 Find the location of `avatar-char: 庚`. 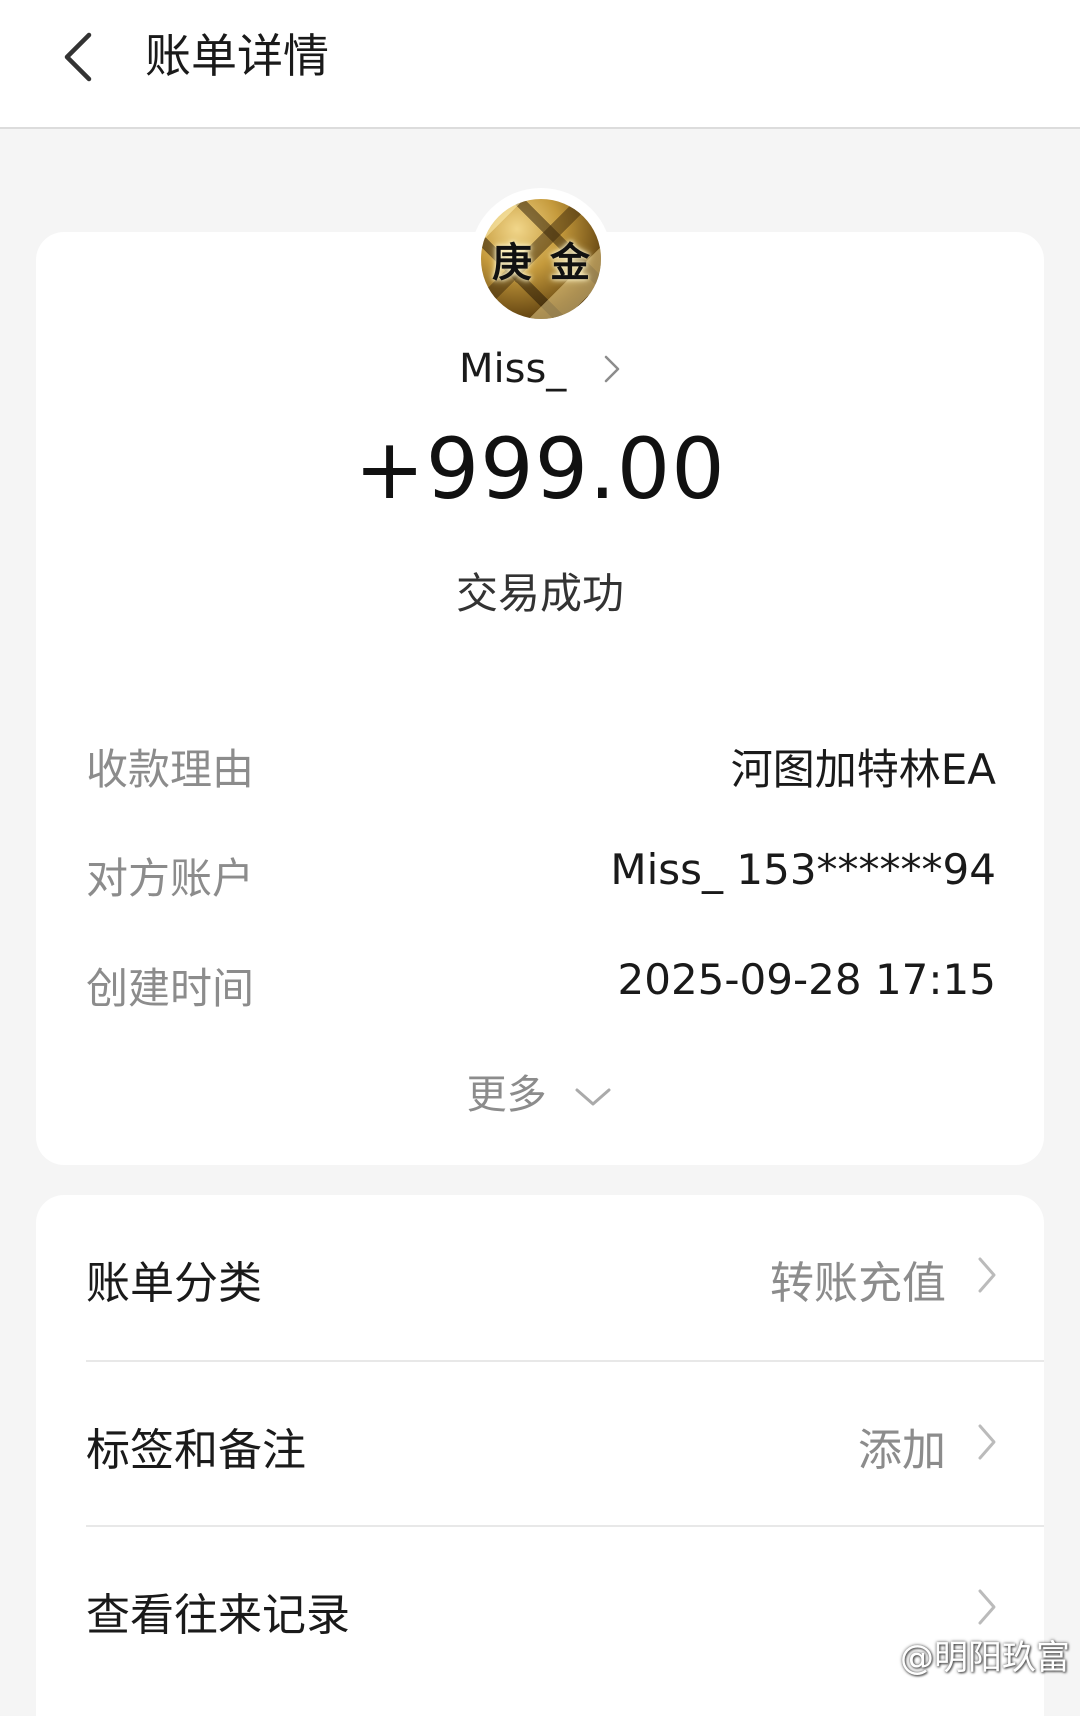

avatar-char: 庚 is located at coordinates (512, 262).